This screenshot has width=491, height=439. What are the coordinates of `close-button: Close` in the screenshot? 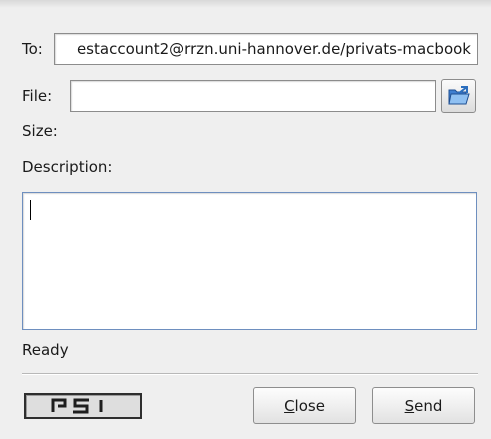 It's located at (304, 405).